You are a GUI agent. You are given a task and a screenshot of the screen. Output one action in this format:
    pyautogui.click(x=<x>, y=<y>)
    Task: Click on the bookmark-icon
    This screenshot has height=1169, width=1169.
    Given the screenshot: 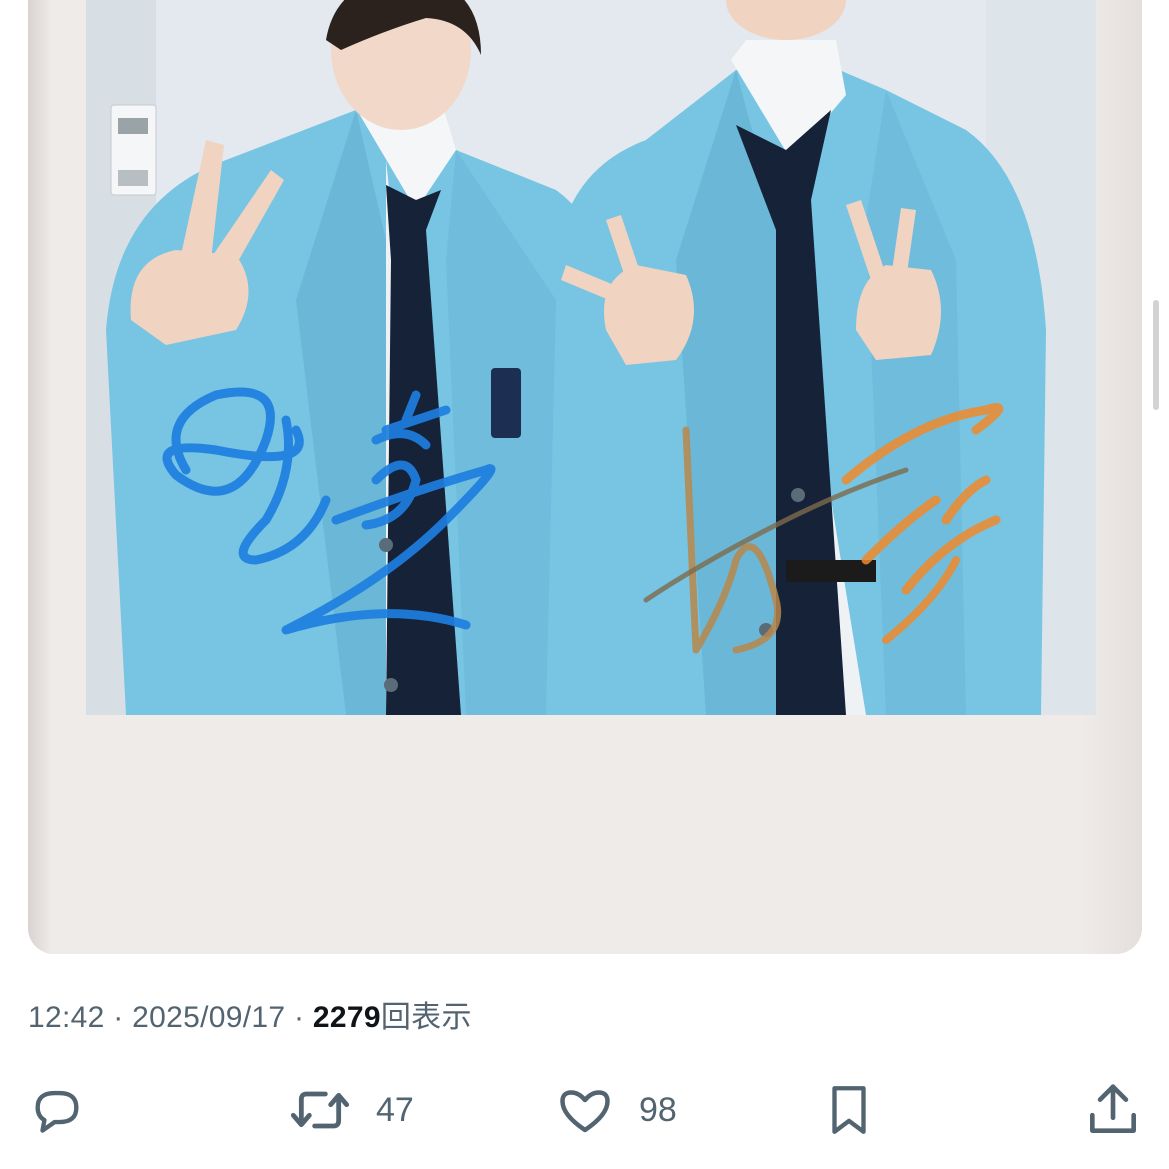 What is the action you would take?
    pyautogui.click(x=849, y=1110)
    